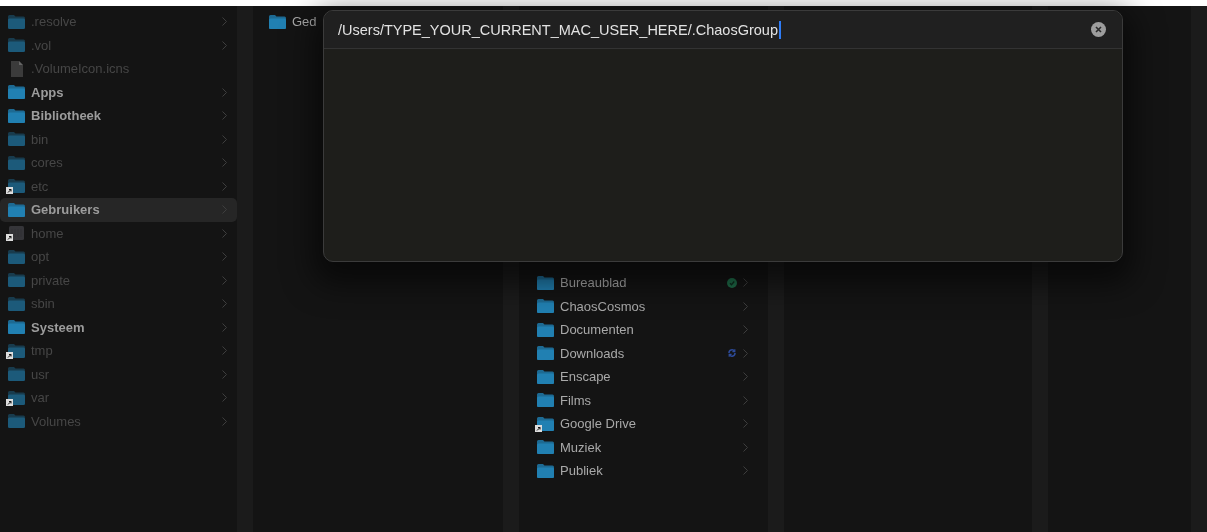 The width and height of the screenshot is (1207, 532). What do you see at coordinates (643, 330) in the screenshot?
I see `file-list-row: Documenten` at bounding box center [643, 330].